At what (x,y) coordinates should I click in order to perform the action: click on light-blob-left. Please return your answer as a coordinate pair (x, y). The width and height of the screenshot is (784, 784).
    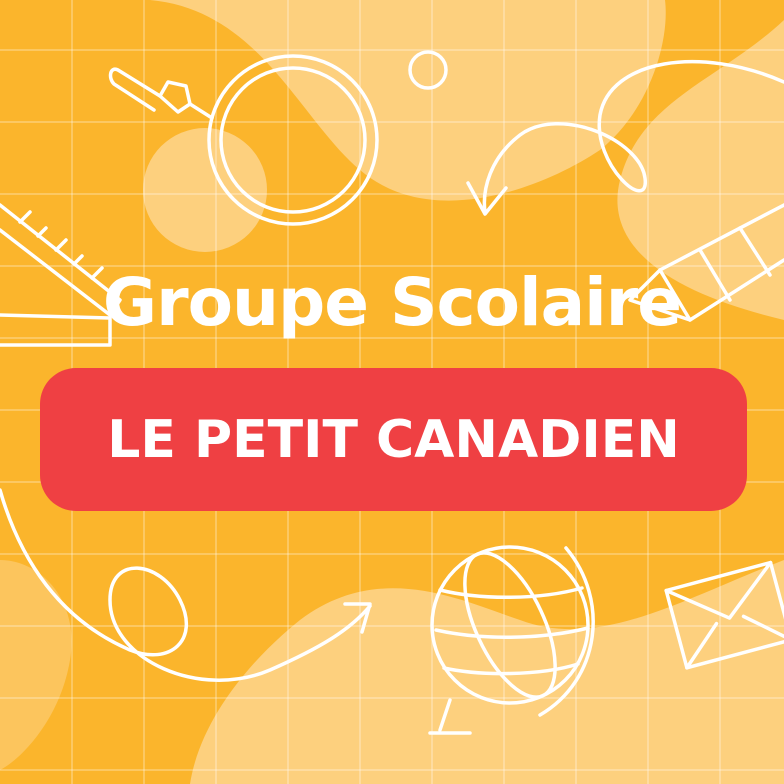
    Looking at the image, I should click on (36, 665).